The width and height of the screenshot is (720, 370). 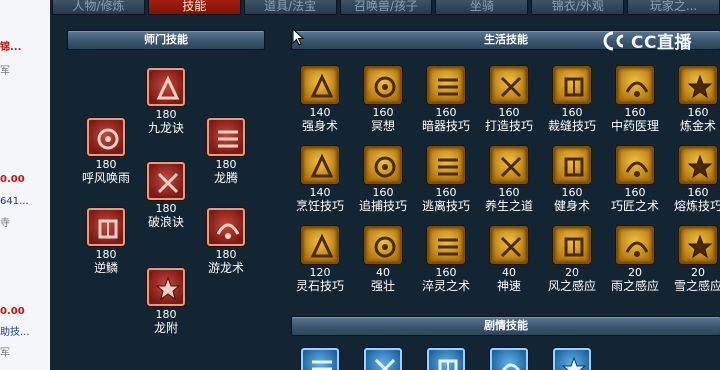 What do you see at coordinates (320, 165) in the screenshot?
I see `cooking-icon` at bounding box center [320, 165].